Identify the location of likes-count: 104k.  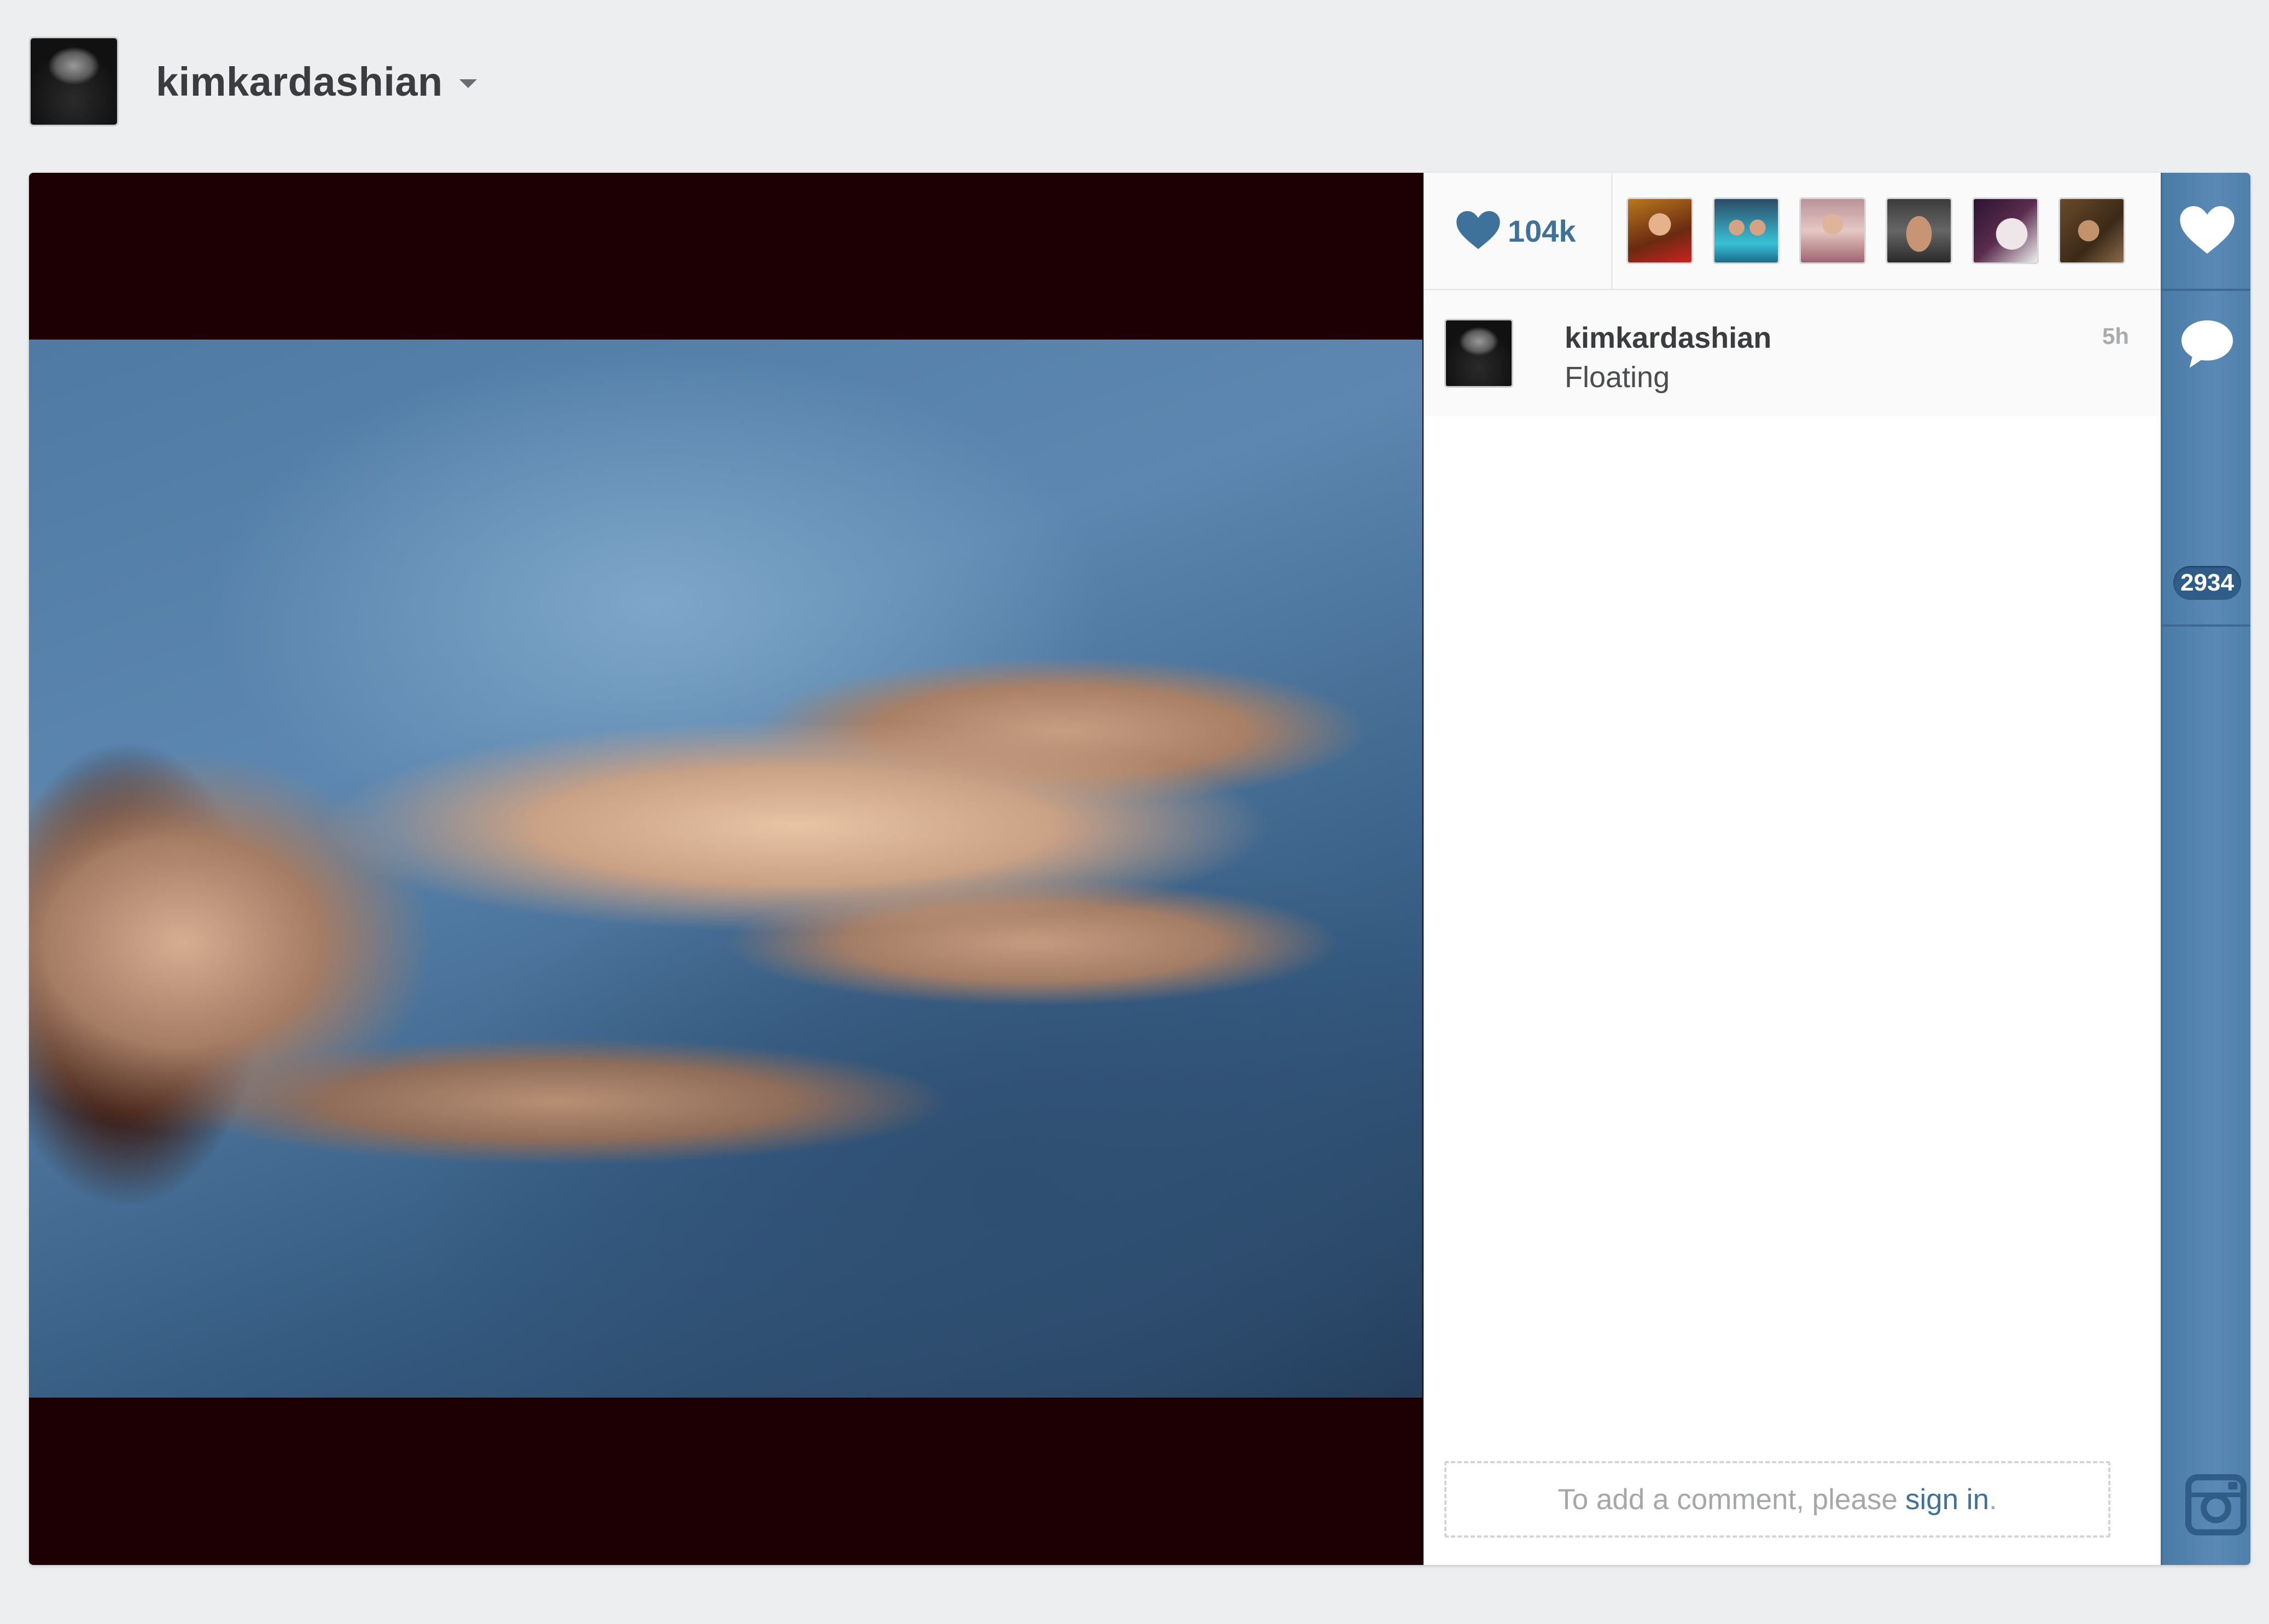
(1542, 230).